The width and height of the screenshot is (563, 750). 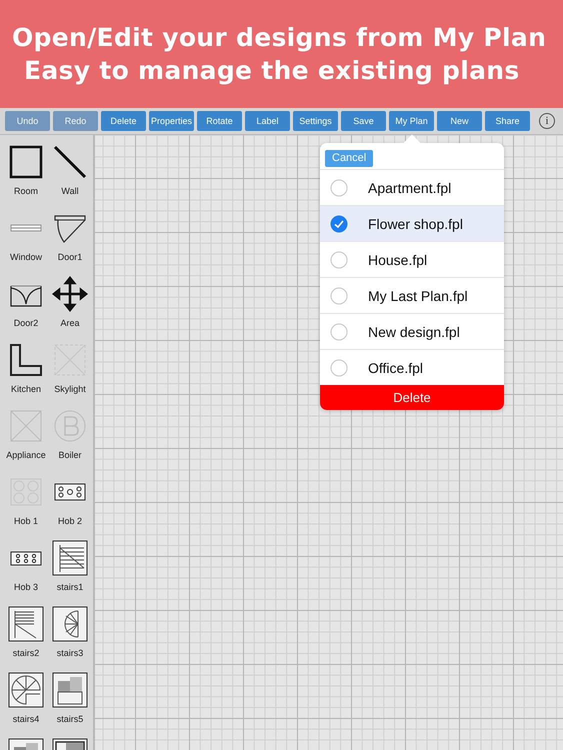 What do you see at coordinates (26, 587) in the screenshot?
I see `tool-label: Hob 3` at bounding box center [26, 587].